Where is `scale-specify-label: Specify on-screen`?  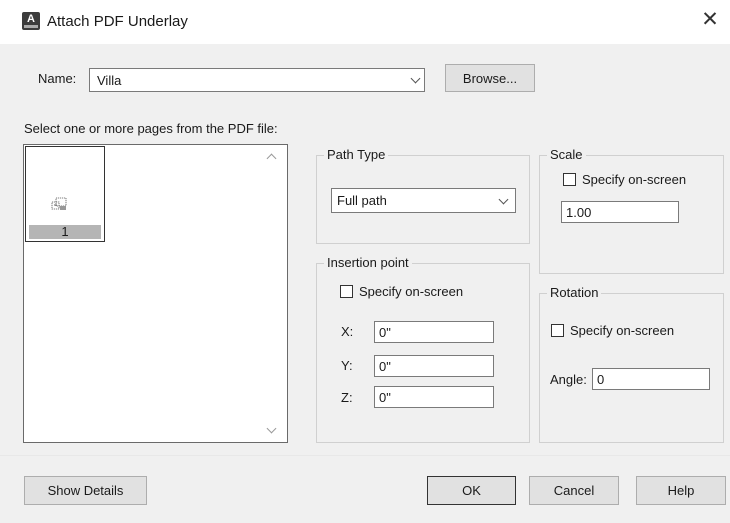
scale-specify-label: Specify on-screen is located at coordinates (634, 179).